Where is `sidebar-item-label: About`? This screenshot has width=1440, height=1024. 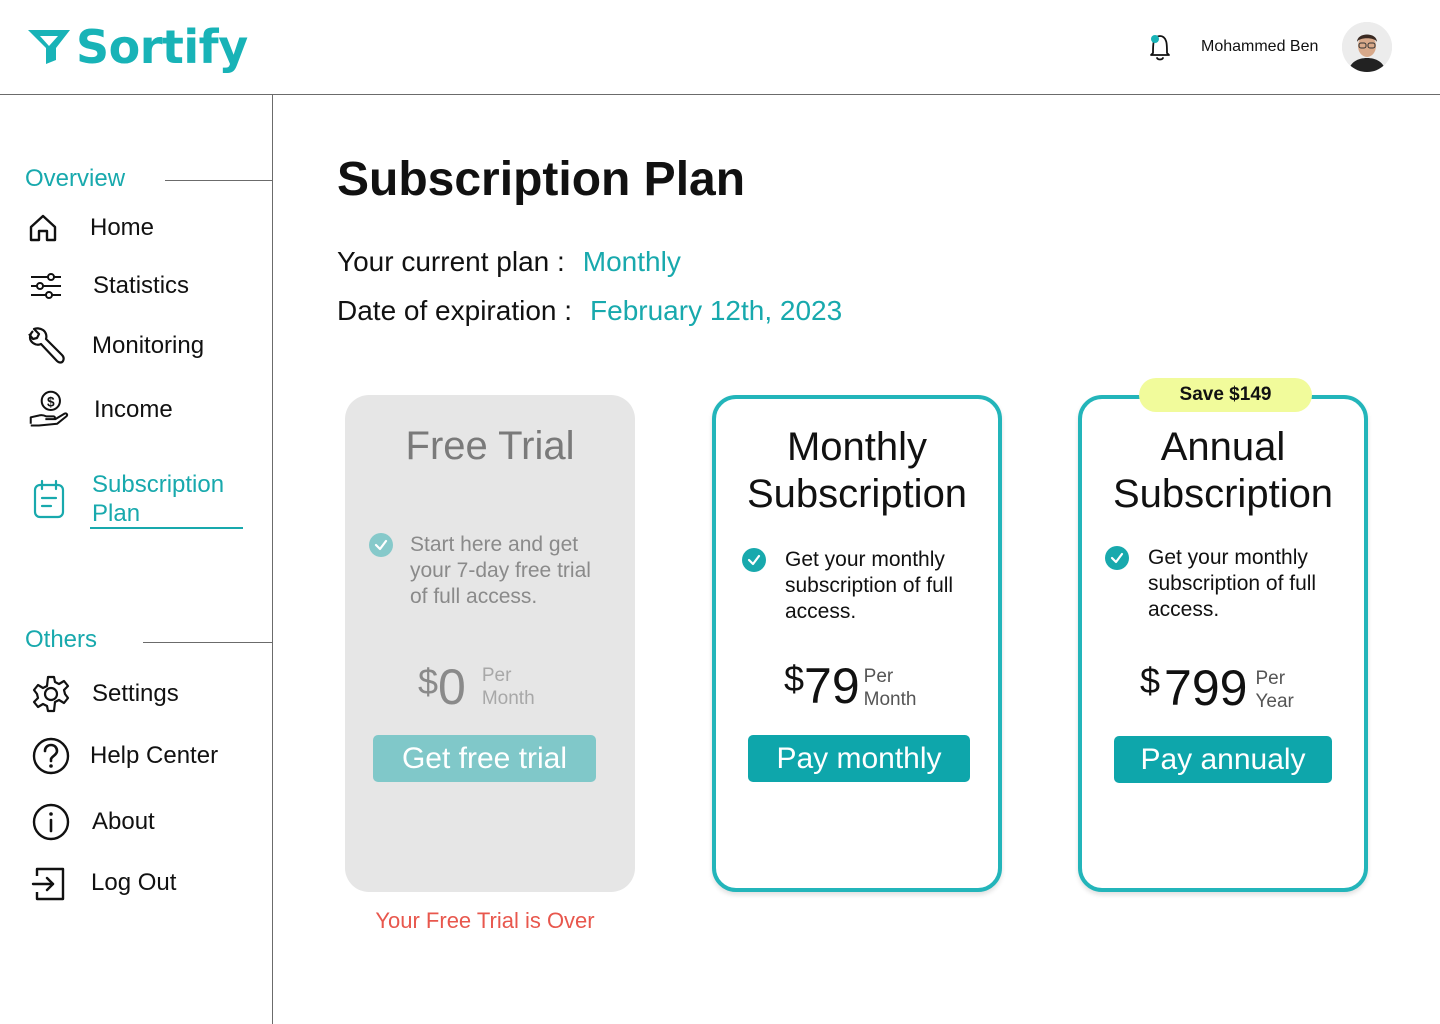
sidebar-item-label: About is located at coordinates (123, 821).